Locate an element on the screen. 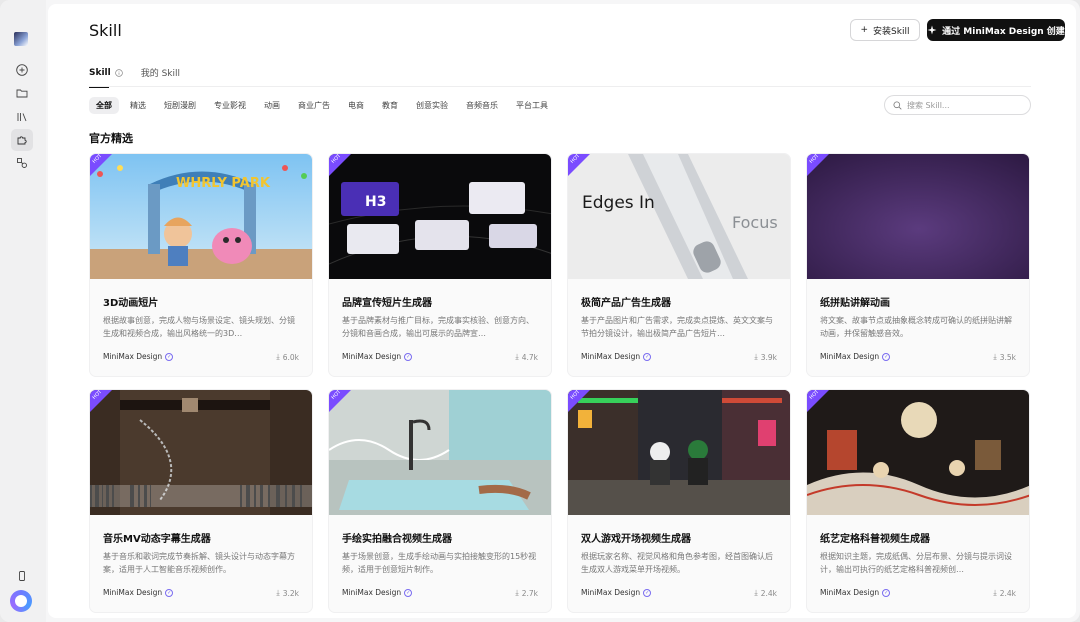 The image size is (1080, 622). card-title: 3D动画短片 is located at coordinates (131, 303).